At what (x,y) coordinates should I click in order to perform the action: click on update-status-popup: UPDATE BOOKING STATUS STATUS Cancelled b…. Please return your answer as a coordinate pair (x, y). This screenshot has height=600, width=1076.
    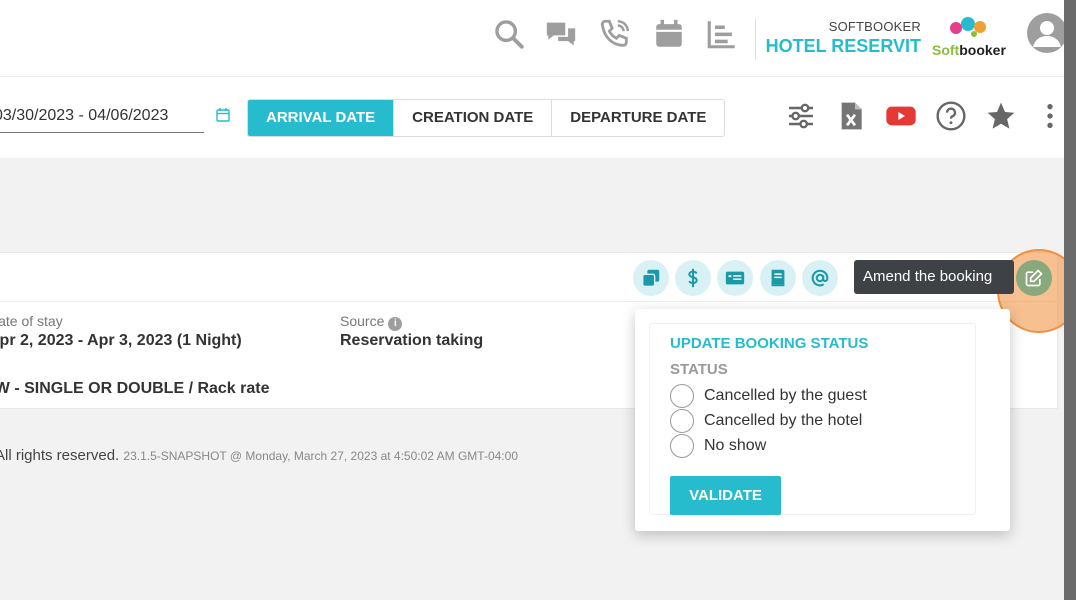
    Looking at the image, I should click on (822, 420).